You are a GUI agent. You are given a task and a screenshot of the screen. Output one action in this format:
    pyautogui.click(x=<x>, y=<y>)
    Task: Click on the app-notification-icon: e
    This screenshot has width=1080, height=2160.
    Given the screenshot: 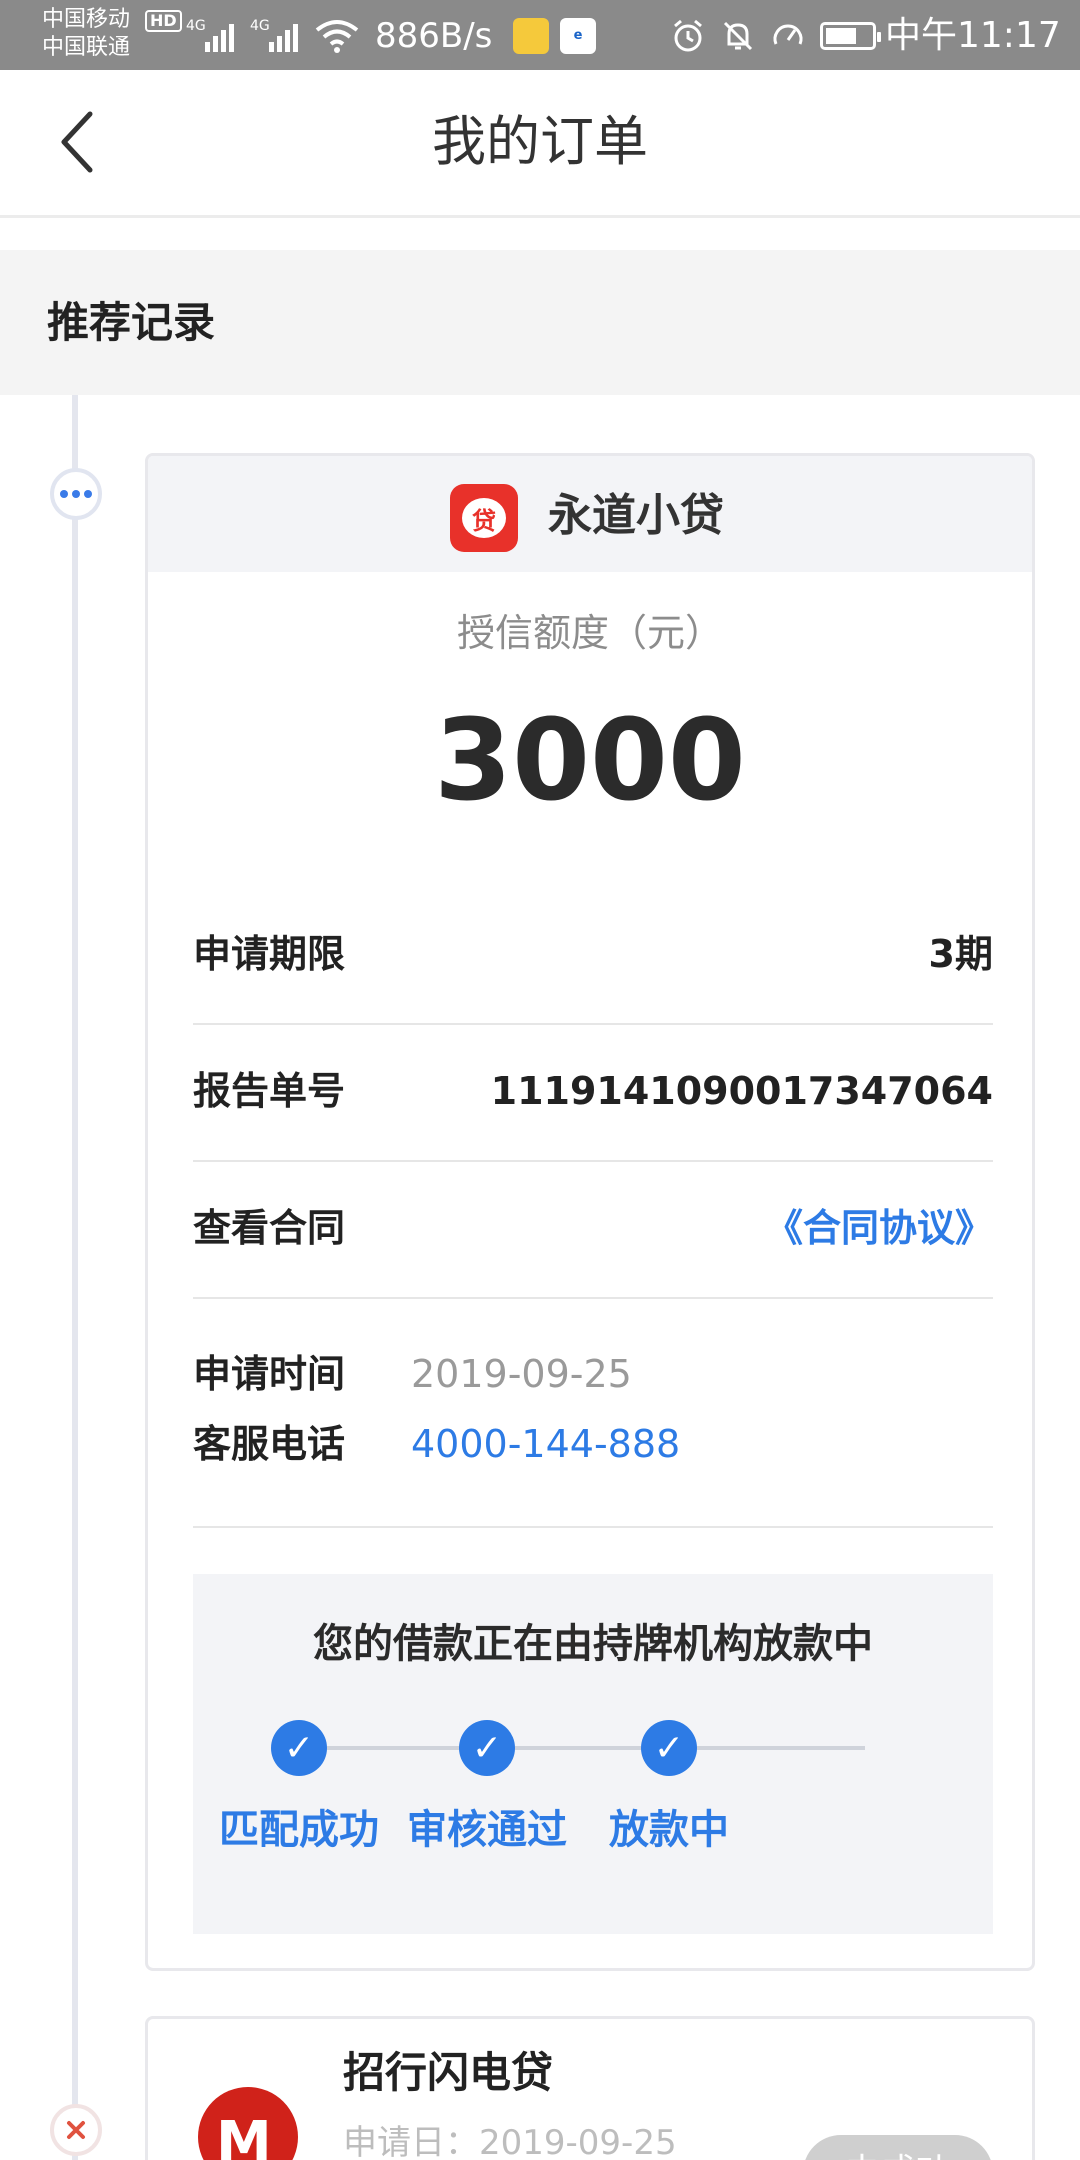 What is the action you would take?
    pyautogui.click(x=578, y=36)
    